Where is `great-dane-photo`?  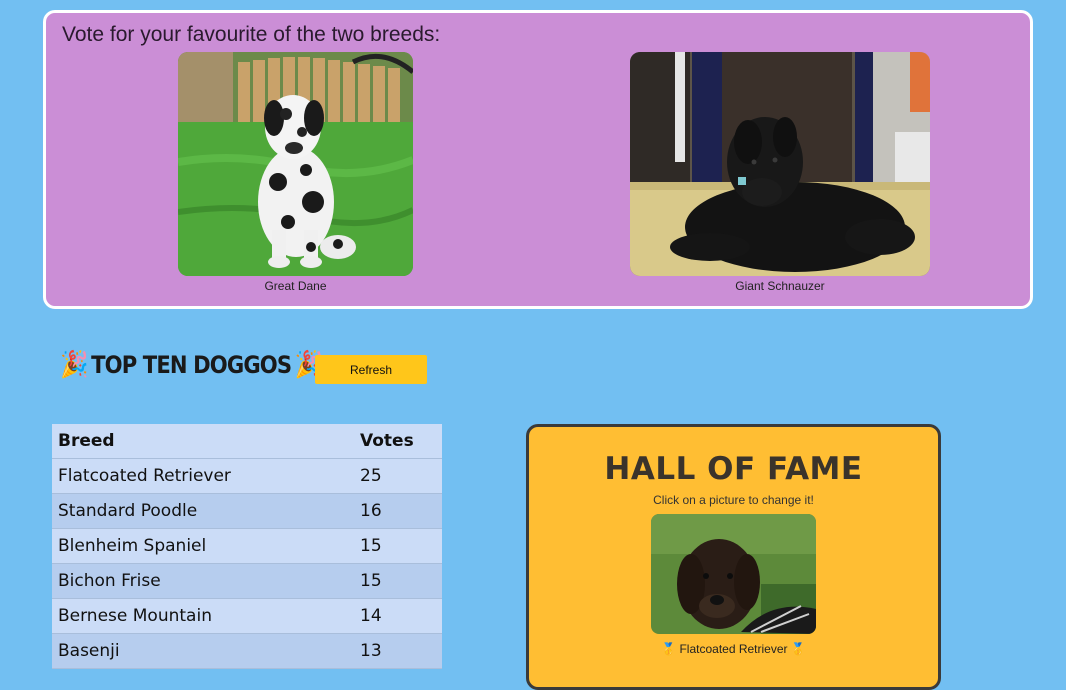 great-dane-photo is located at coordinates (295, 164).